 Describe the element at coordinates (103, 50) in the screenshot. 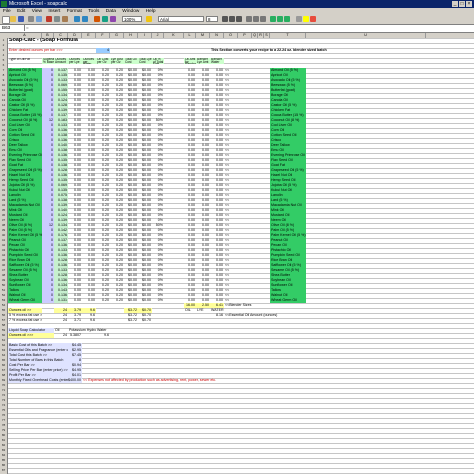

I see `ounces-per-bar-input: 4` at that location.